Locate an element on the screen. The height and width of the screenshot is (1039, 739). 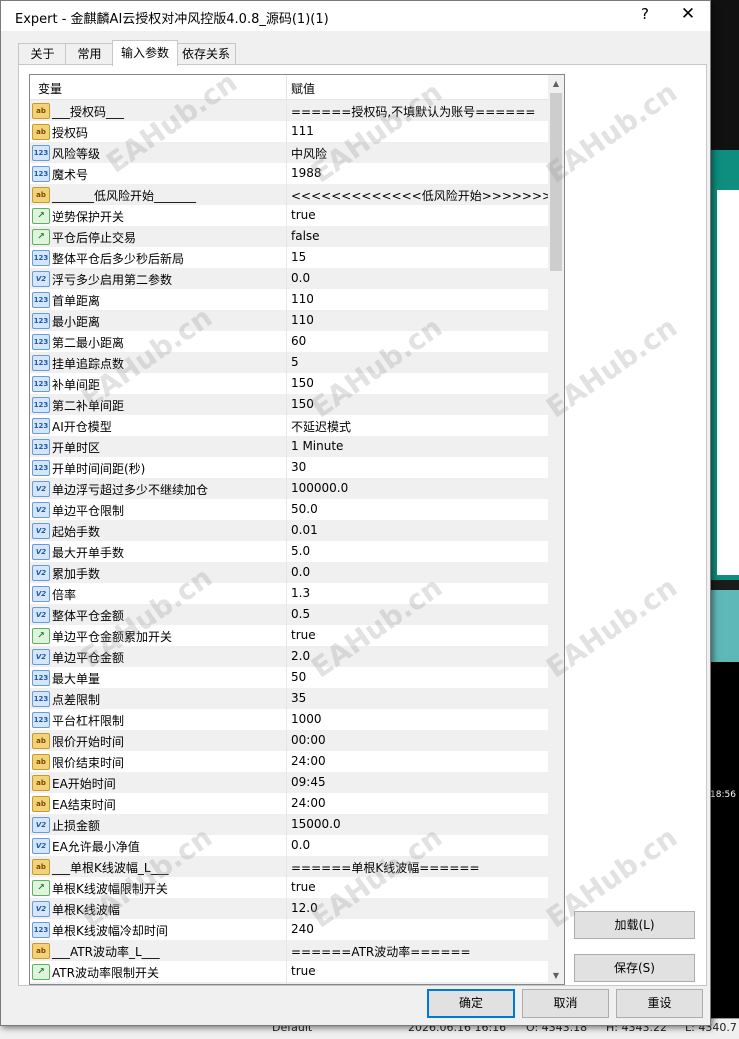
tab-inputs: 输入参数 is located at coordinates (145, 53).